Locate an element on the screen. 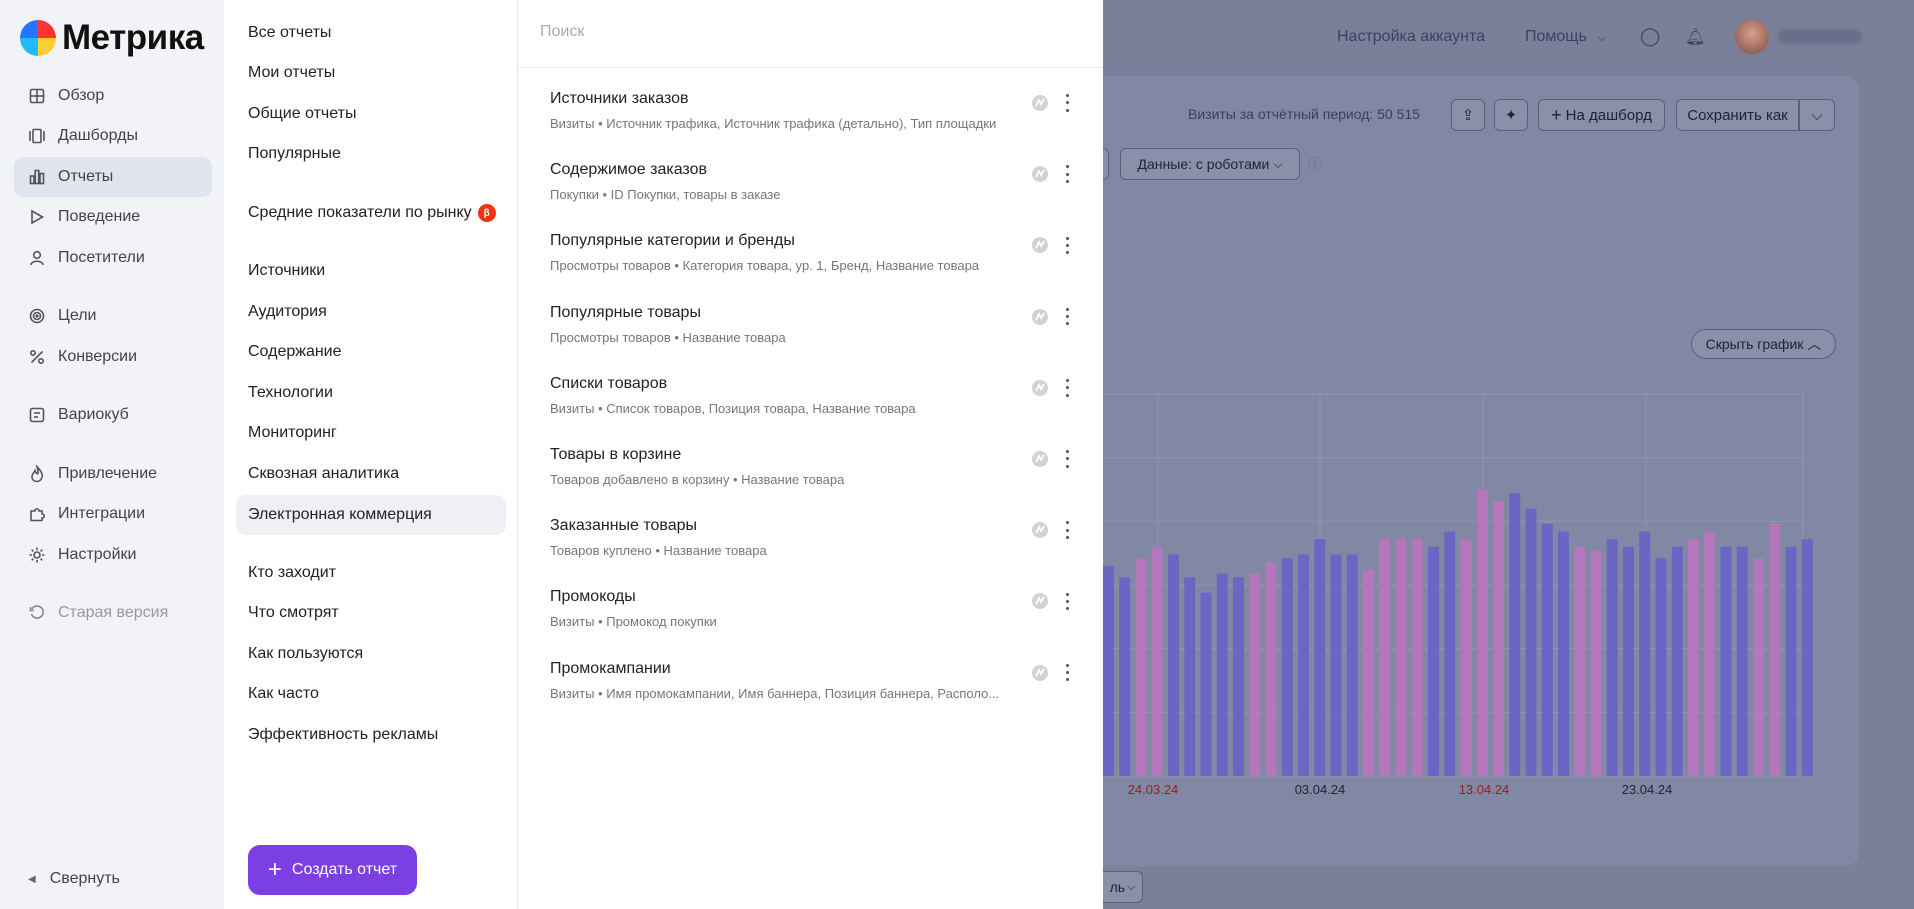 The image size is (1914, 909). create-report-button: + Создать отчет is located at coordinates (332, 870).